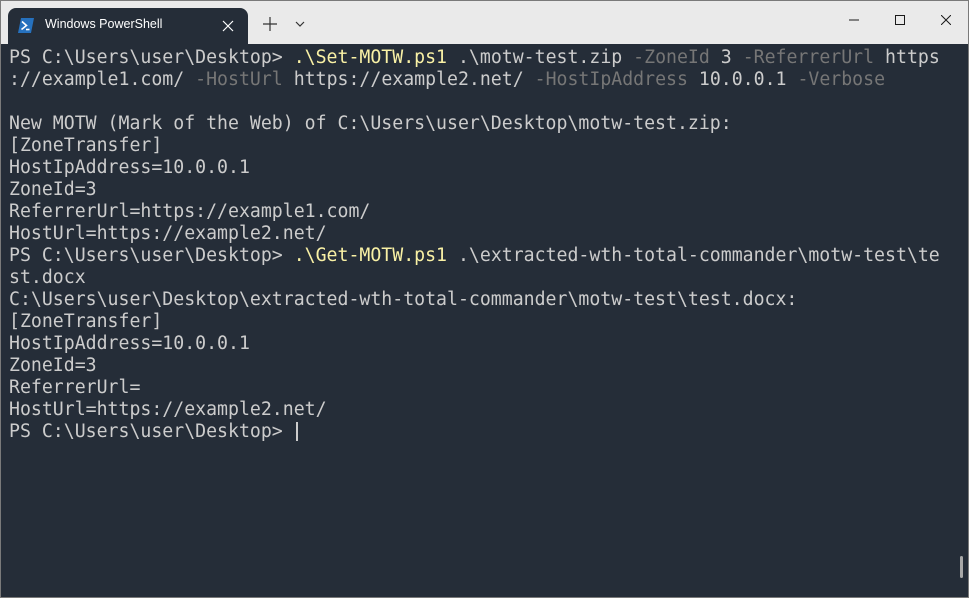 Image resolution: width=969 pixels, height=598 pixels. Describe the element at coordinates (484, 278) in the screenshot. I see `terminal-line: st.docx` at that location.